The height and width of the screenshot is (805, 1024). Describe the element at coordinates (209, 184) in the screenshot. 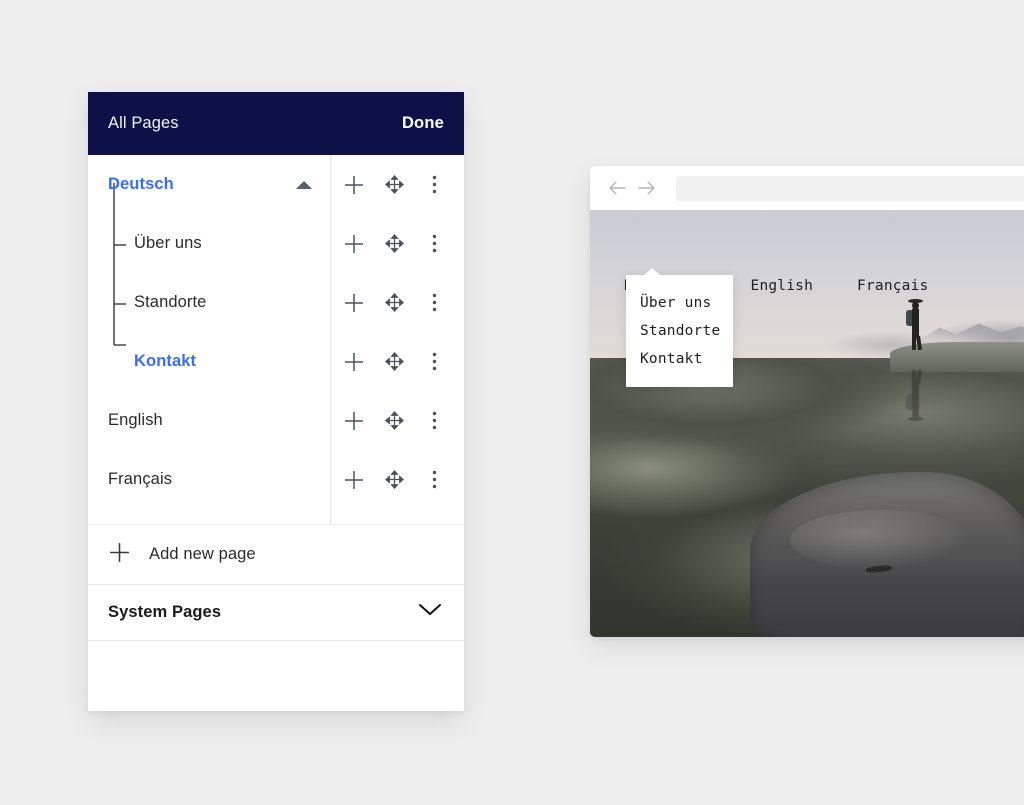

I see `page-row-label-zone: Deutsch` at that location.